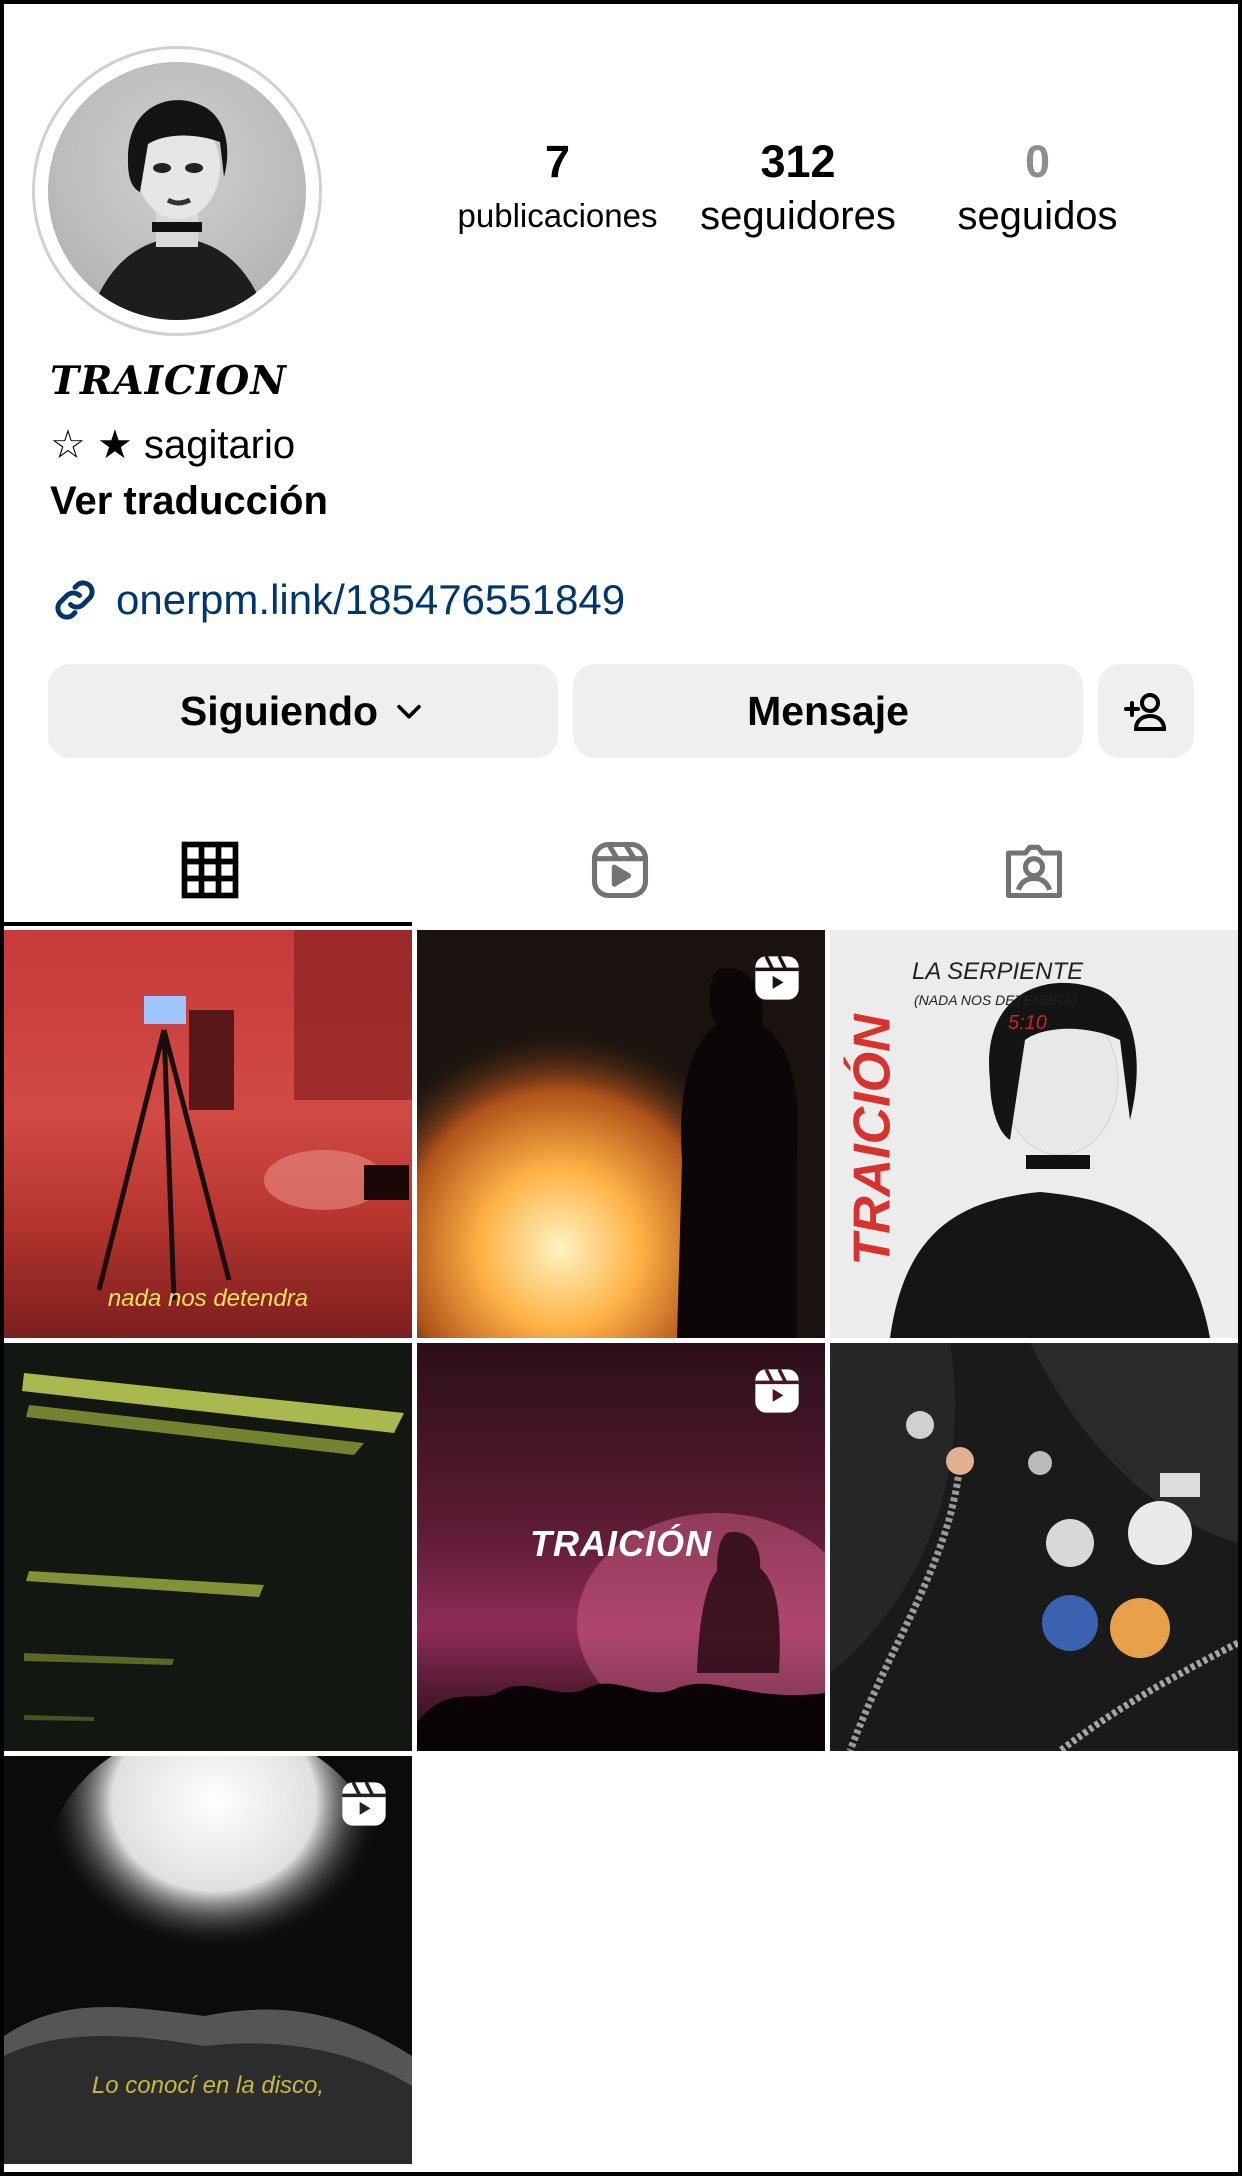  I want to click on grid-icon, so click(210, 870).